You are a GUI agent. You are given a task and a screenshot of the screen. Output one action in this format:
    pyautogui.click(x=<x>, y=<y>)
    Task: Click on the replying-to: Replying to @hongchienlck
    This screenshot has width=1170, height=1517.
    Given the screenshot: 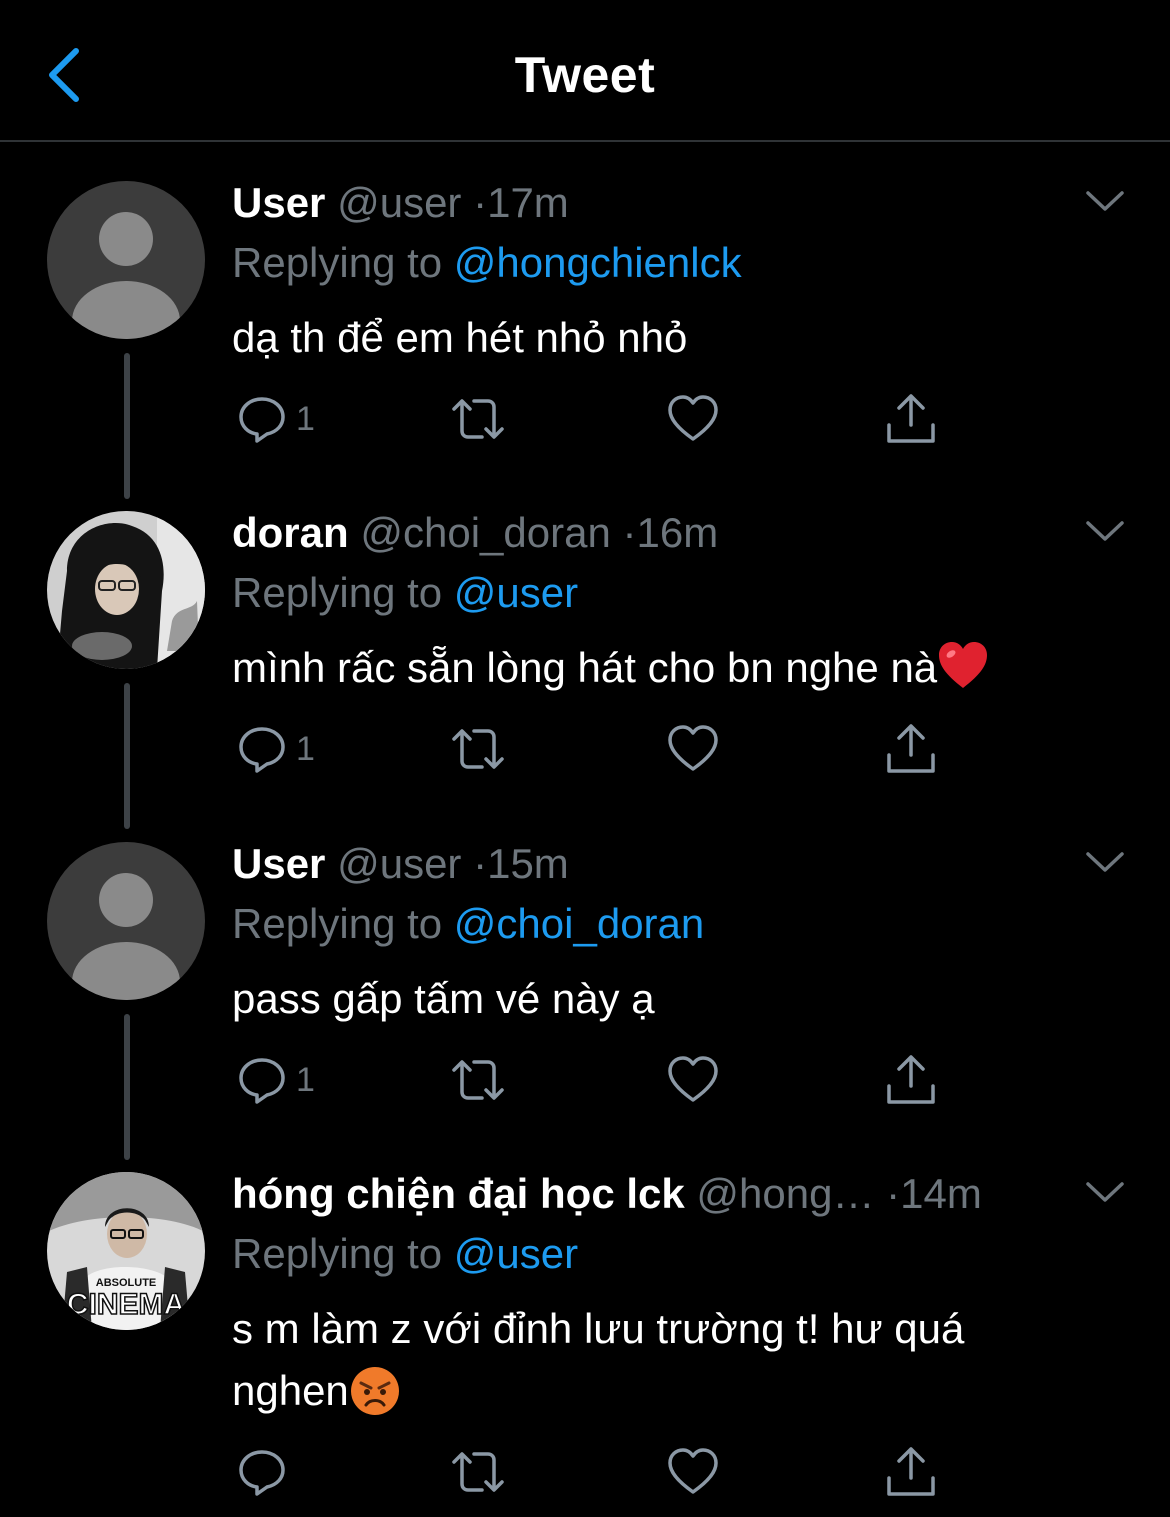 What is the action you would take?
    pyautogui.click(x=487, y=263)
    